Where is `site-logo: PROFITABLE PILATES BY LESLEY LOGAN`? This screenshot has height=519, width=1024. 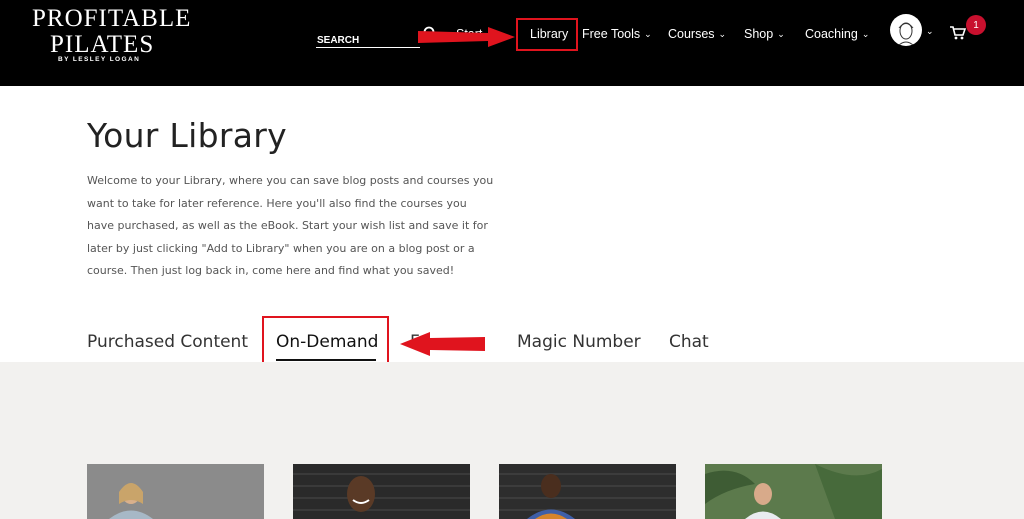
site-logo: PROFITABLE PILATES BY LESLEY LOGAN is located at coordinates (111, 37).